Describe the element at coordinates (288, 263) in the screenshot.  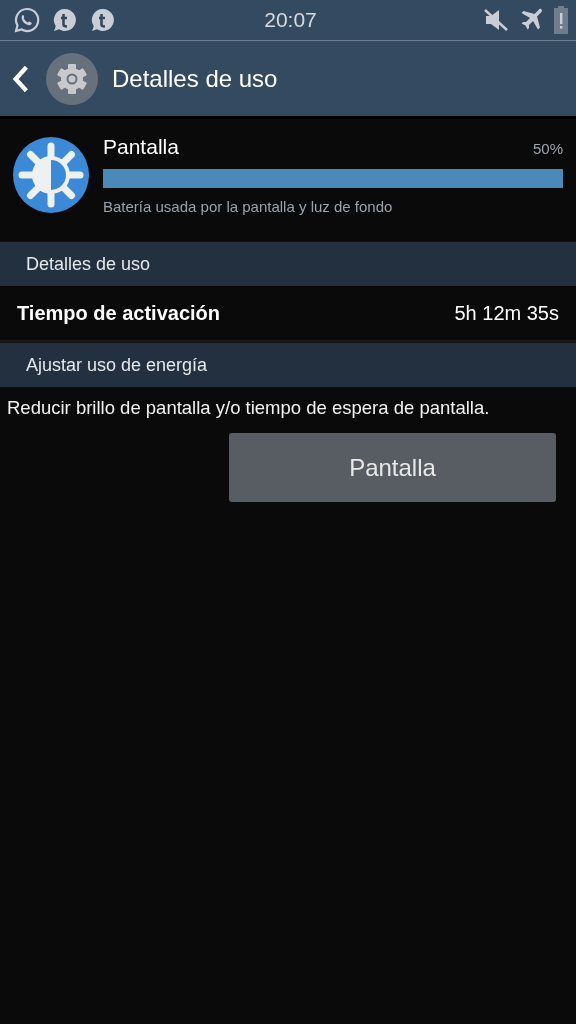
I see `section-header: Detalles de uso` at that location.